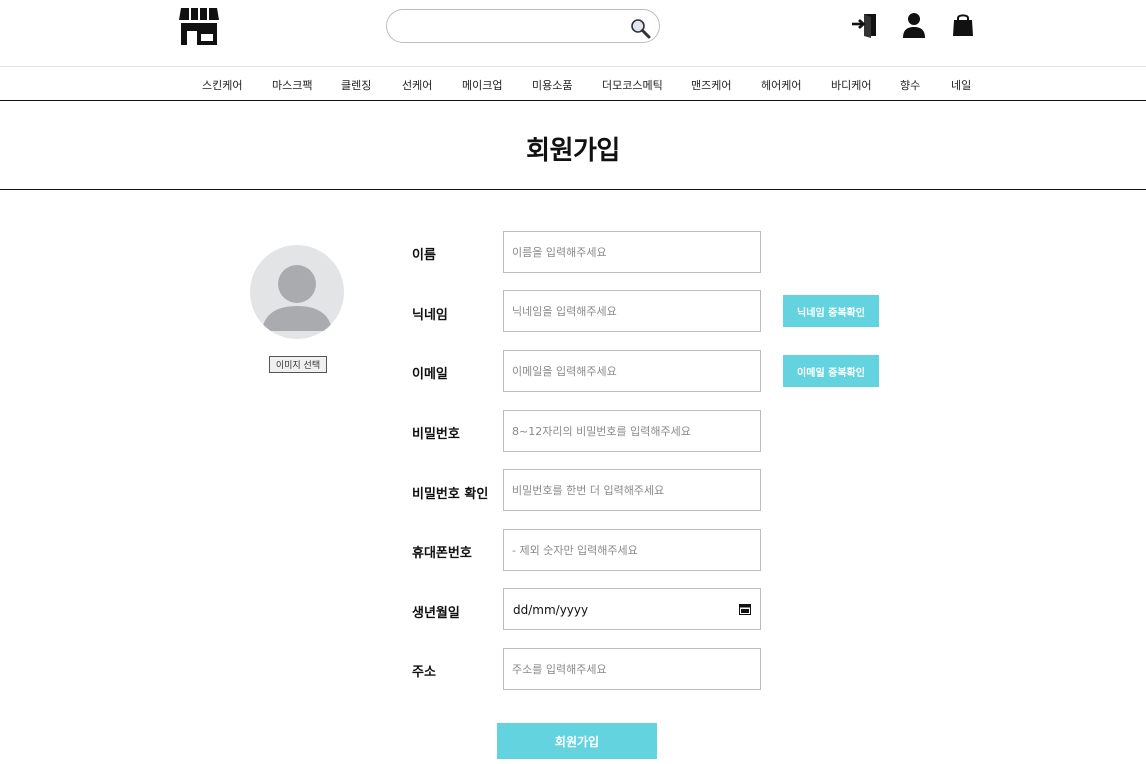 Image resolution: width=1146 pixels, height=764 pixels. Describe the element at coordinates (511, 26) in the screenshot. I see `search-input` at that location.